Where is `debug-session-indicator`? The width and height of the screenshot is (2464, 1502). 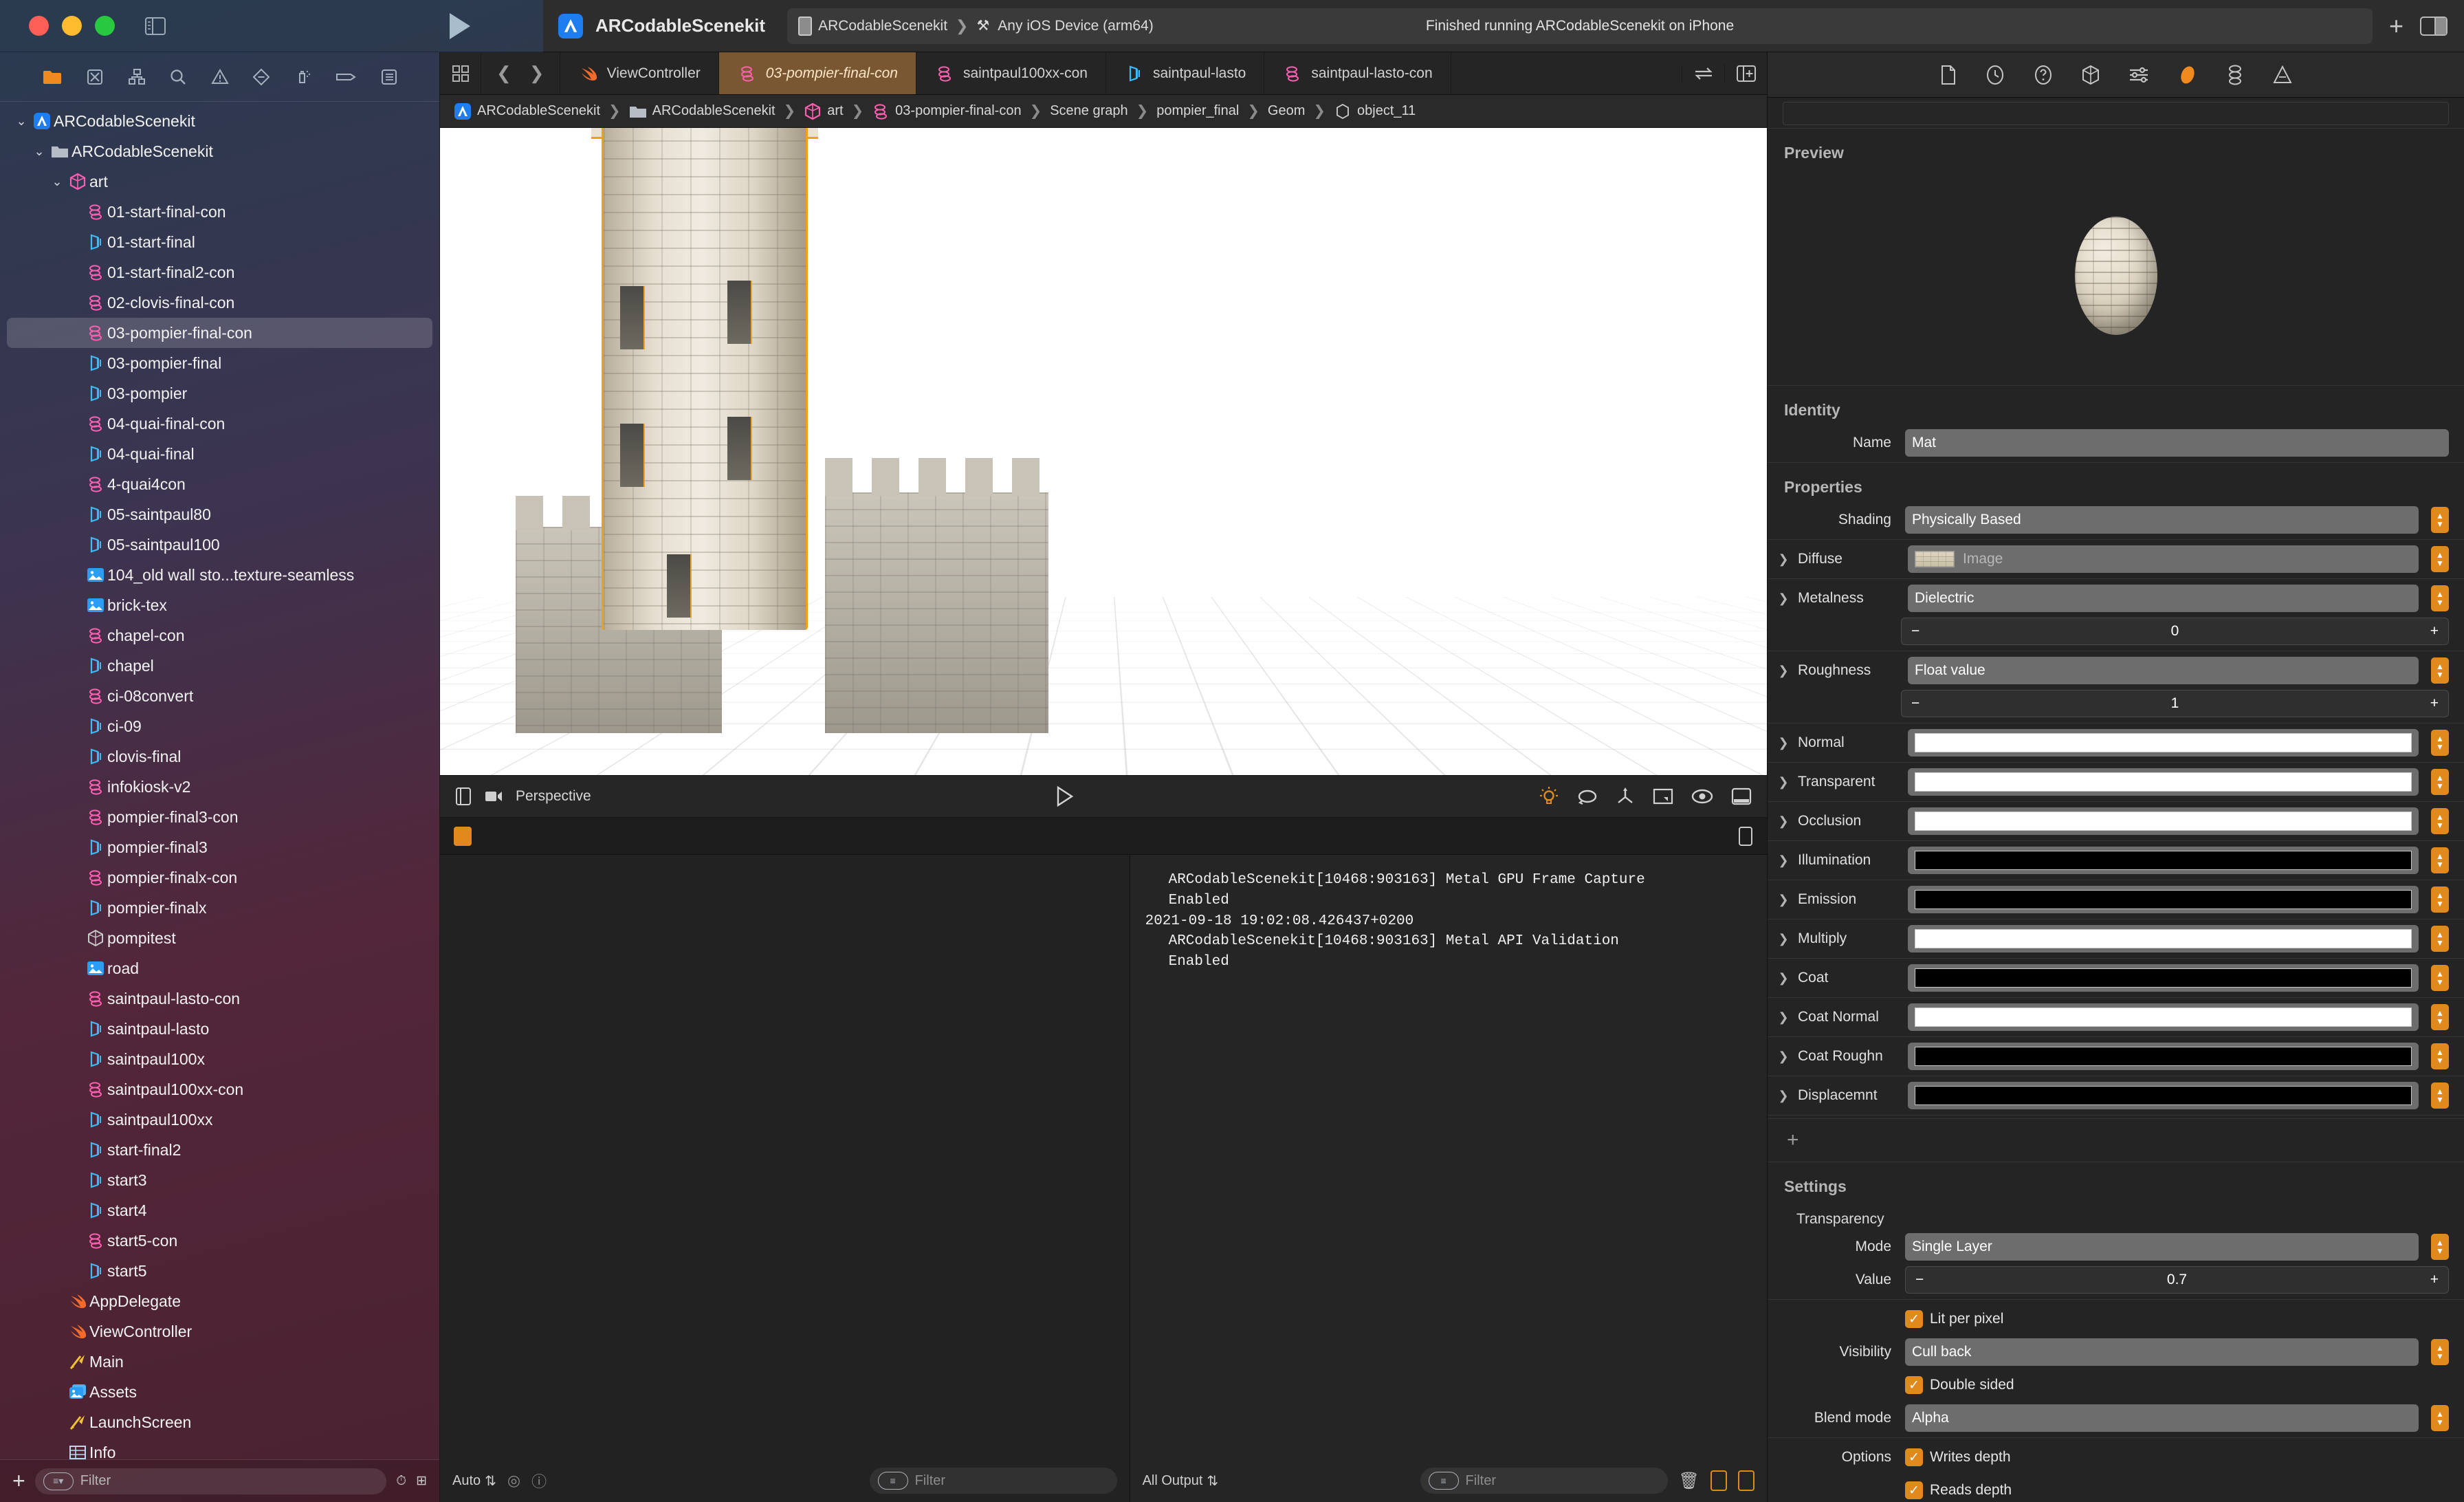
debug-session-indicator is located at coordinates (463, 836).